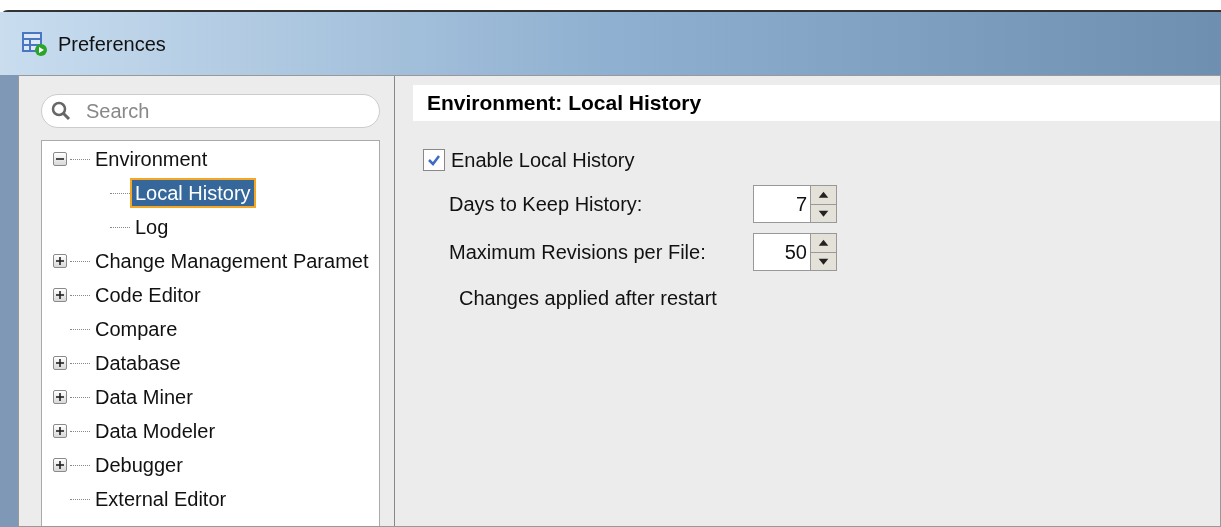 This screenshot has width=1221, height=527. I want to click on checkbox, so click(434, 160).